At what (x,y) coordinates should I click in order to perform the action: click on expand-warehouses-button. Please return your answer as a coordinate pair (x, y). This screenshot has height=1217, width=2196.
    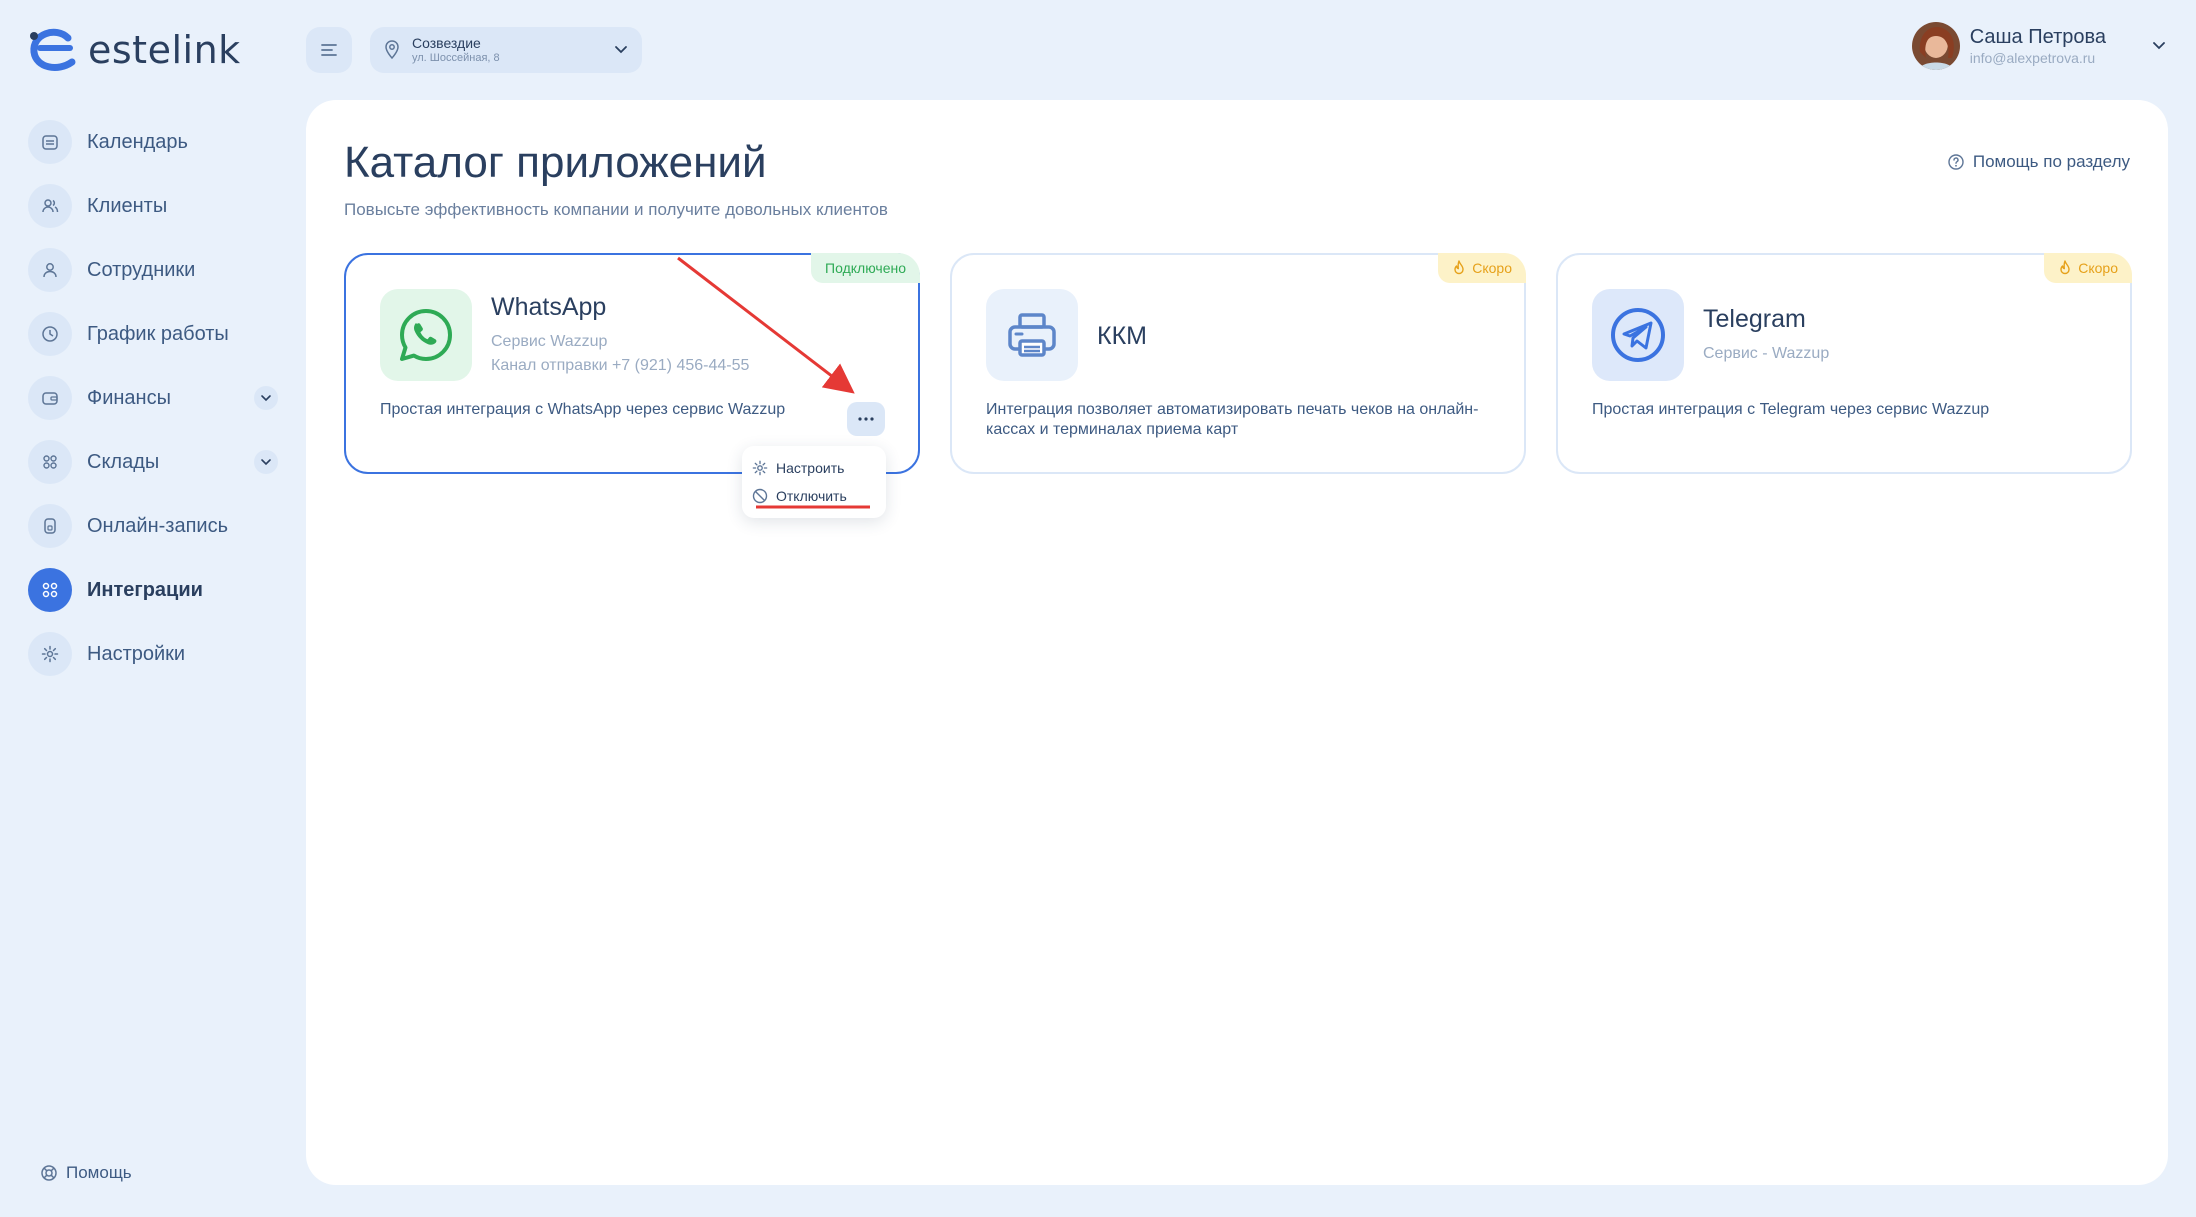
    Looking at the image, I should click on (266, 462).